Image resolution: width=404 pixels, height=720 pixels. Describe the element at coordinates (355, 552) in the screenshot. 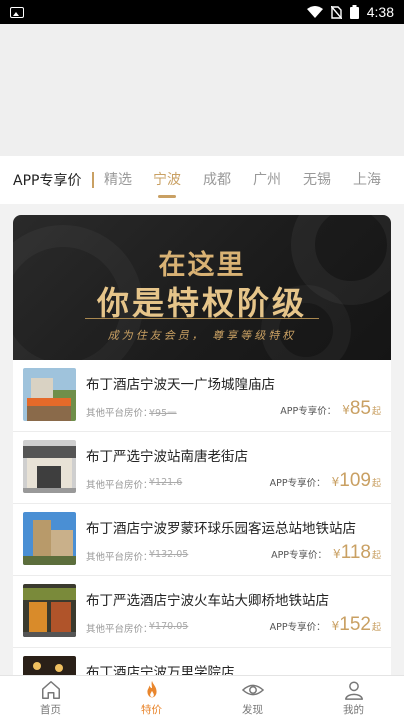

I see `price-value: 118` at that location.